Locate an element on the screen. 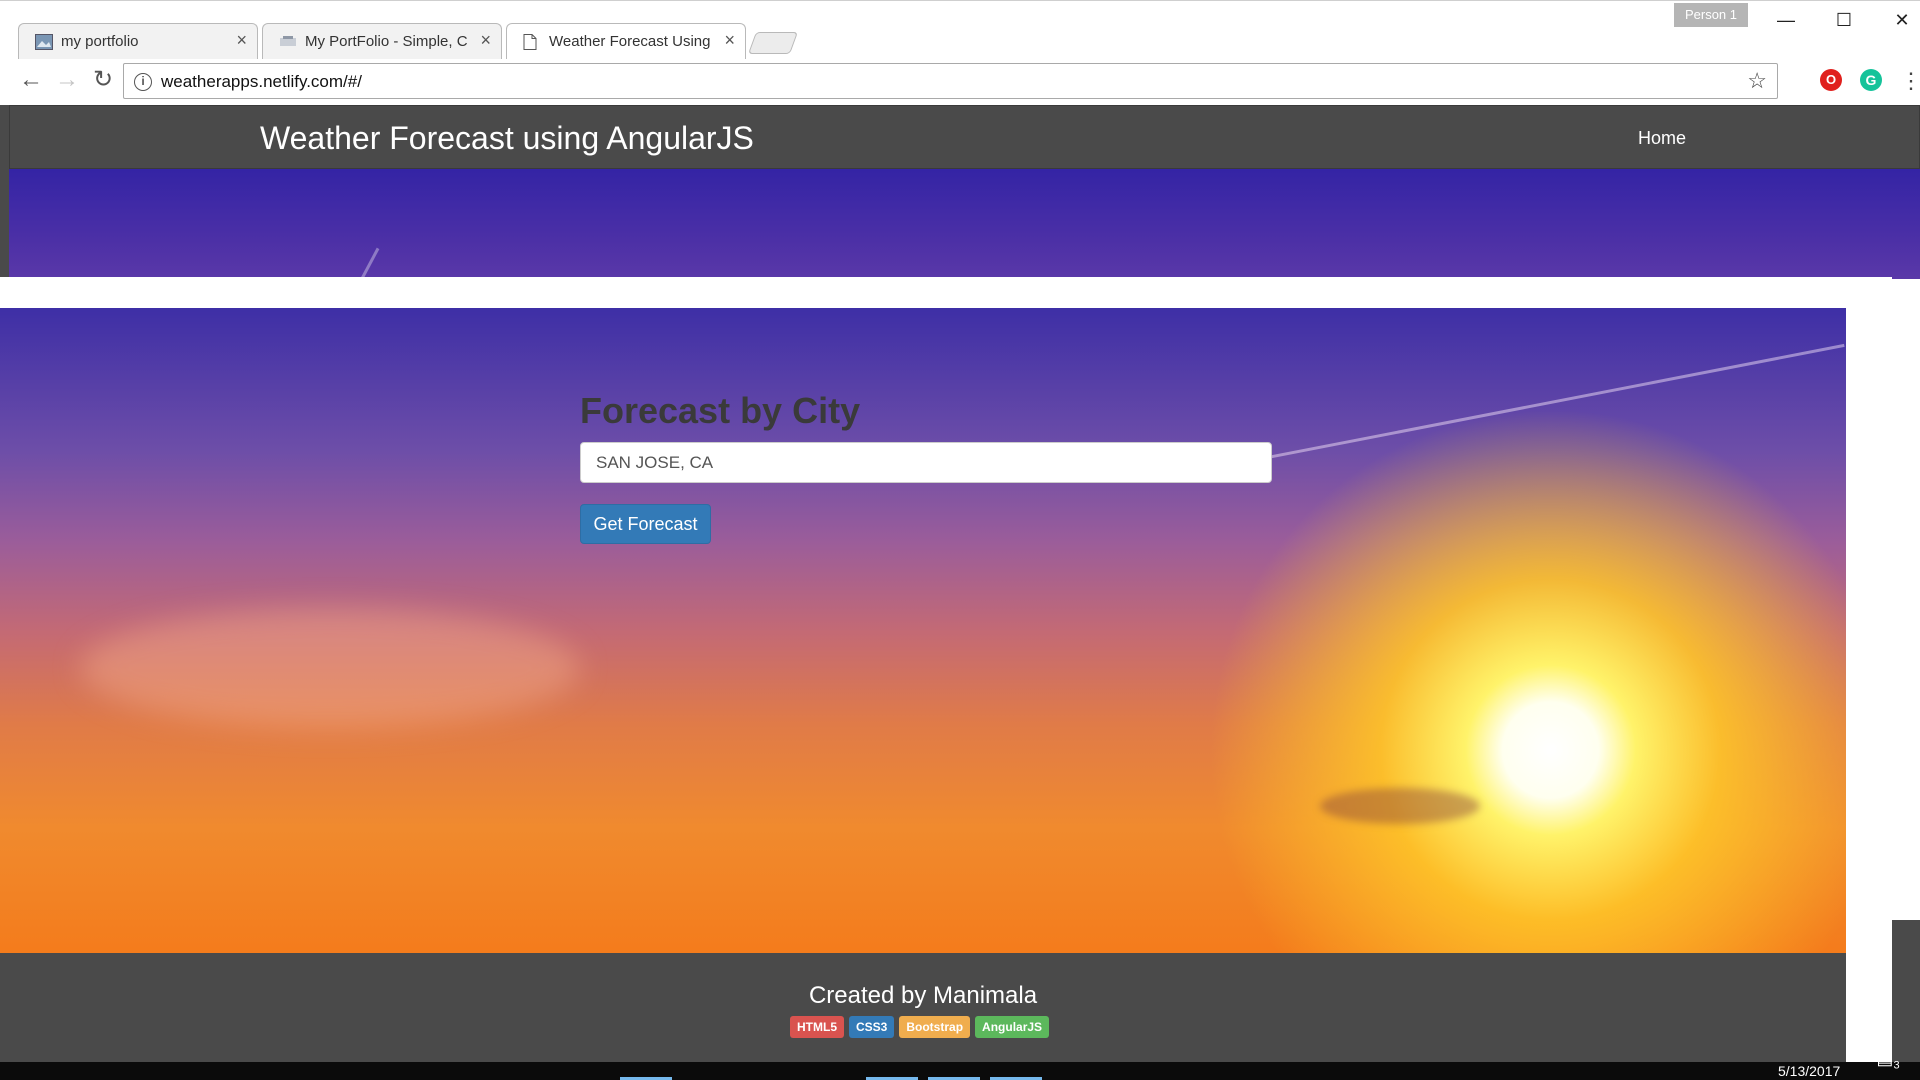  get-forecast-button: Get Forecast is located at coordinates (645, 524).